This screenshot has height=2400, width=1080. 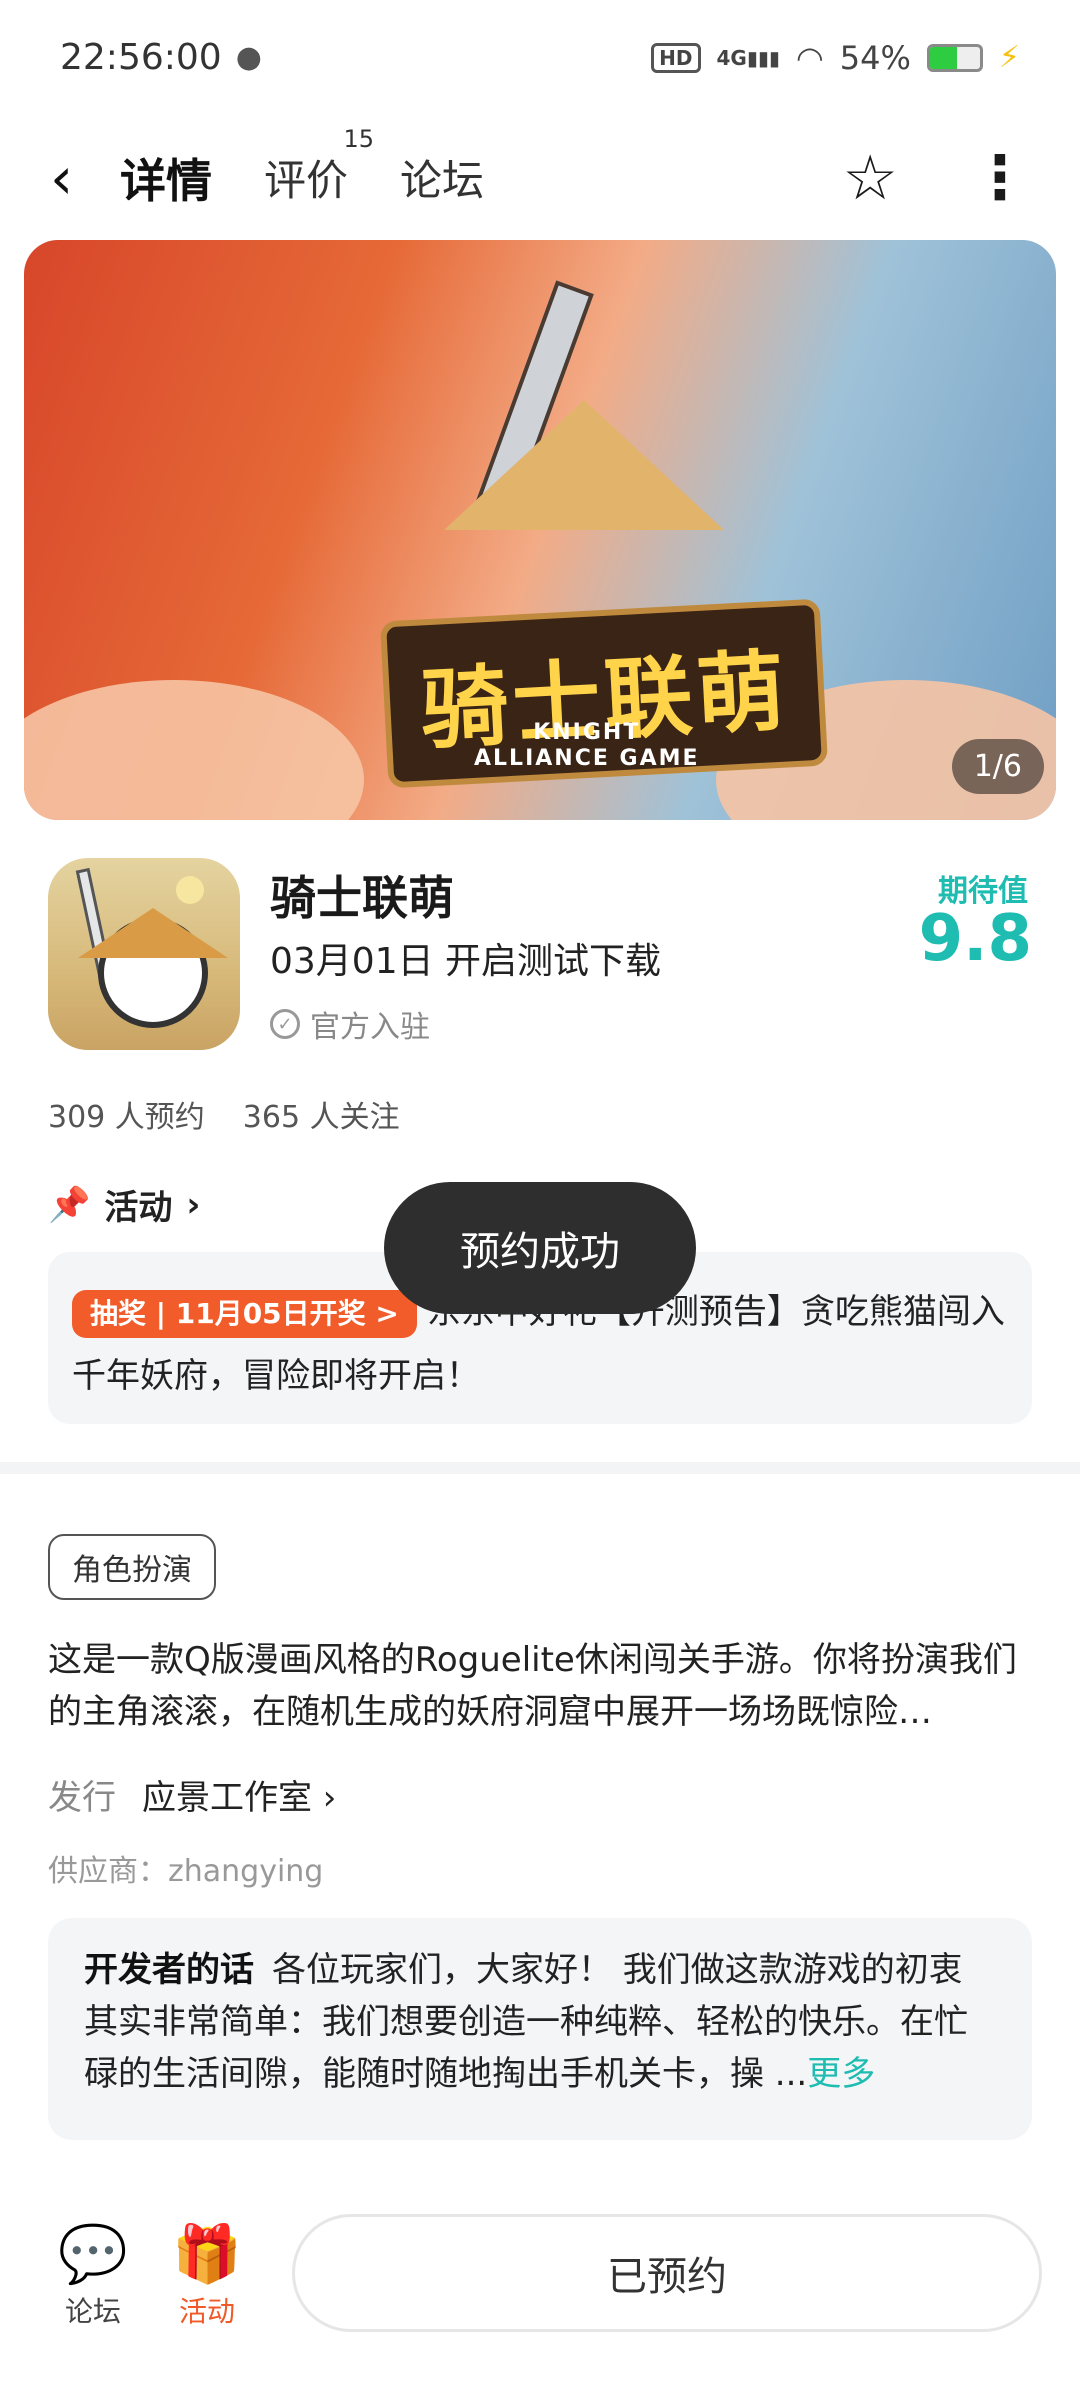 I want to click on app-icon, so click(x=144, y=954).